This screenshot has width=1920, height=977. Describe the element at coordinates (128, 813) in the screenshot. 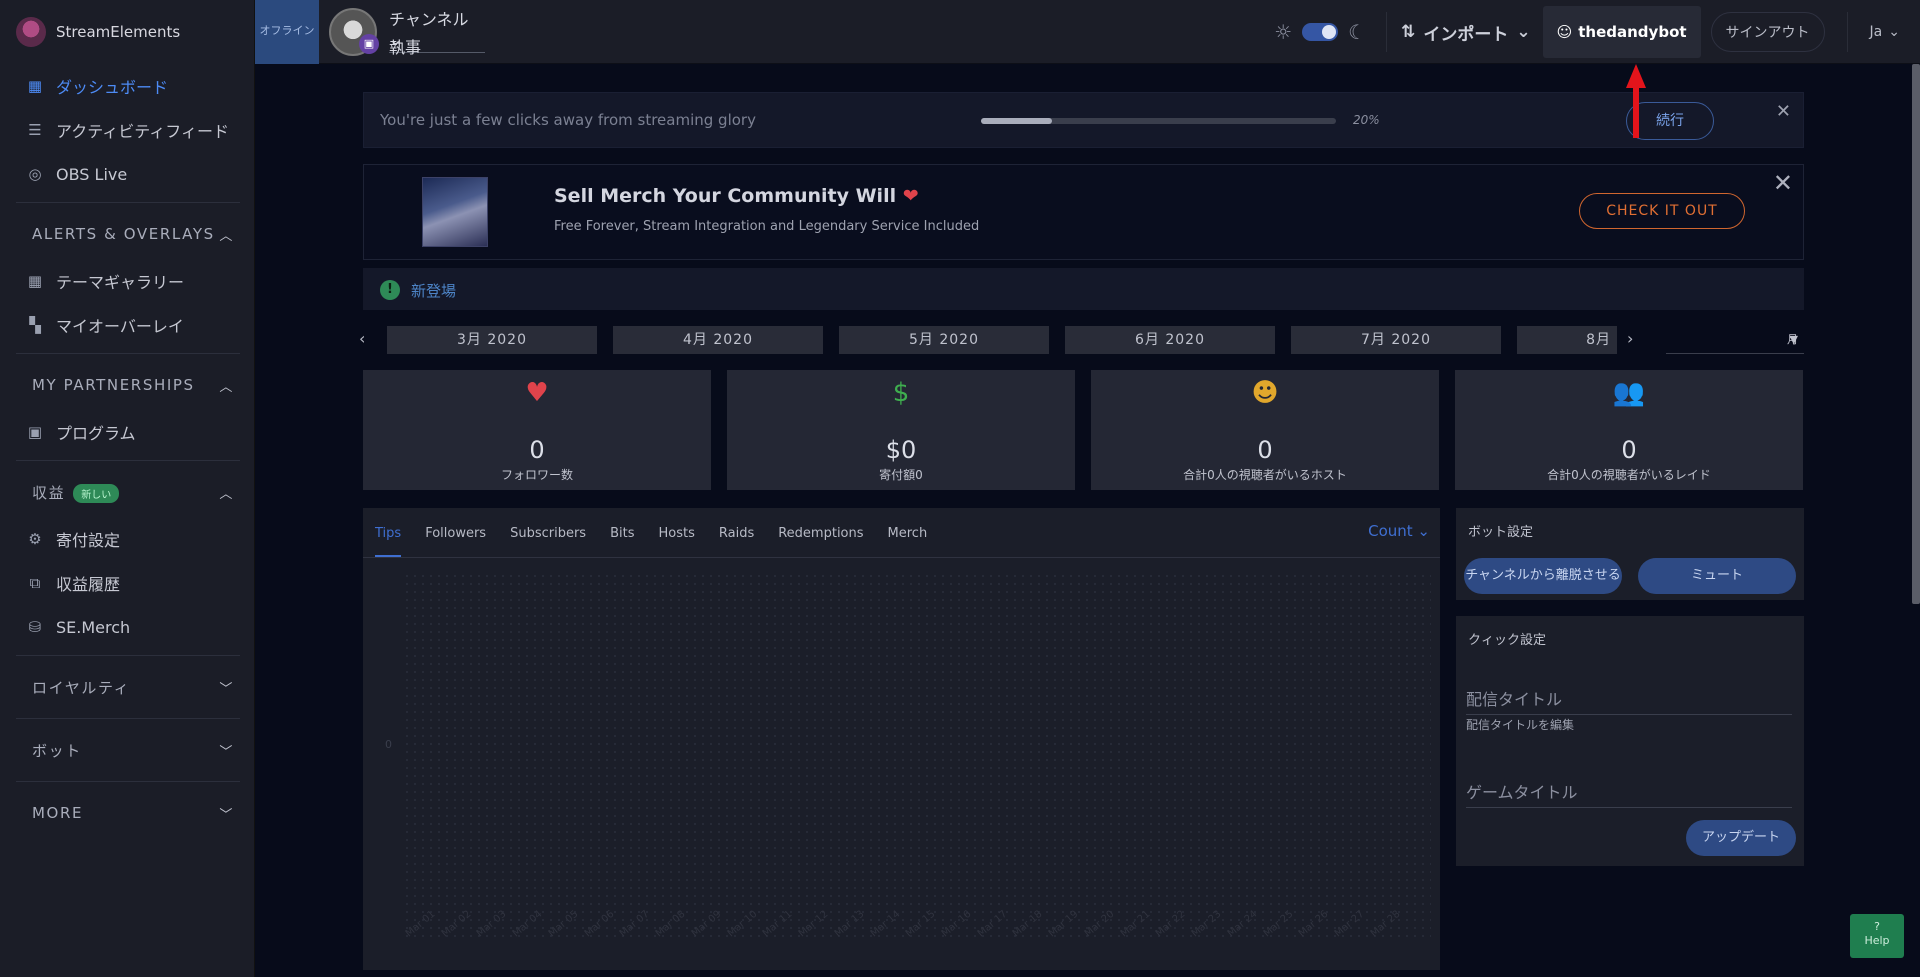

I see `section-more: MORE ﹀` at that location.